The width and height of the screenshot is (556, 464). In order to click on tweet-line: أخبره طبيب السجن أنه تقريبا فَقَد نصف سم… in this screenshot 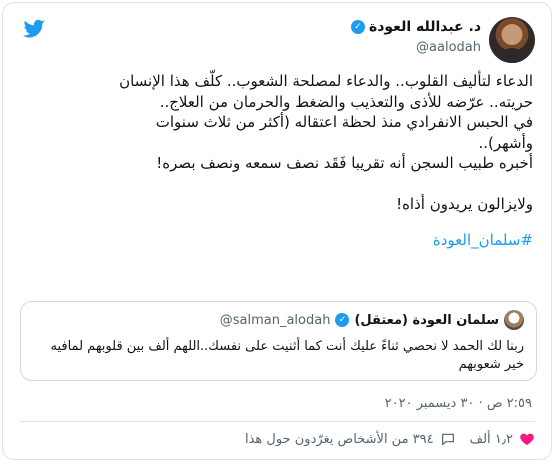, I will do `click(344, 163)`.